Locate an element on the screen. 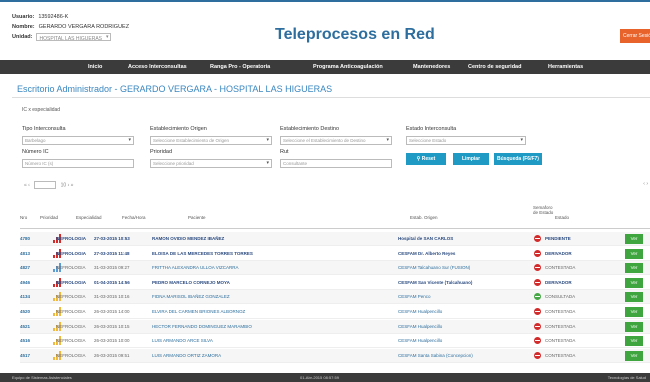 The width and height of the screenshot is (650, 382). usuario-label: Usuario: is located at coordinates (23, 17).